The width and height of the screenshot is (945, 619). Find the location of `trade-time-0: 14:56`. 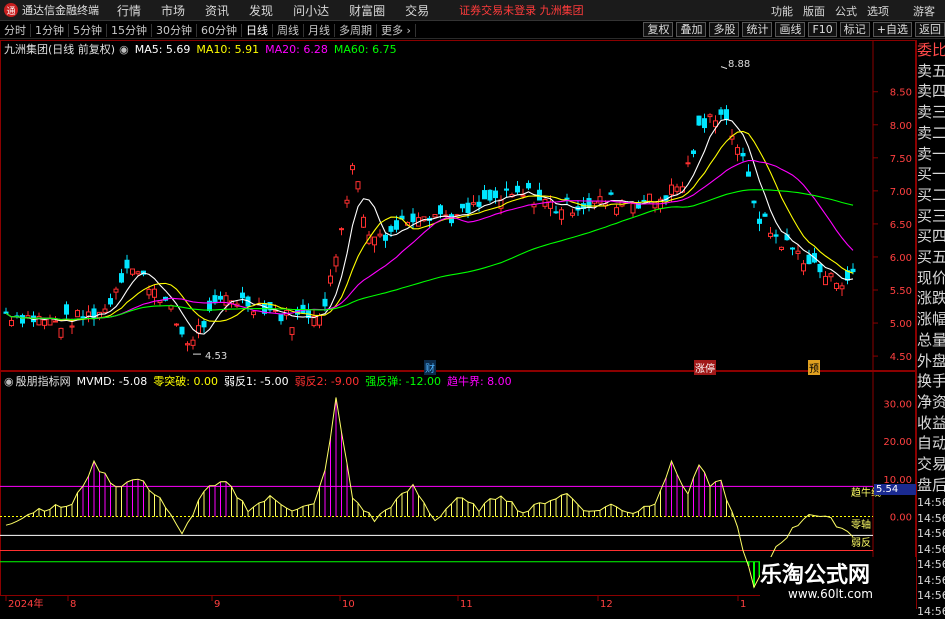

trade-time-0: 14:56 is located at coordinates (931, 503).